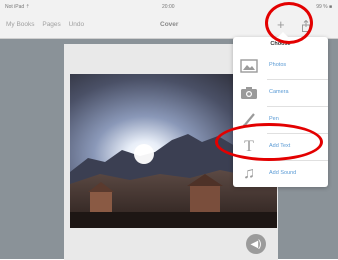 This screenshot has height=260, width=338. What do you see at coordinates (17, 7) in the screenshot?
I see `carrier-label: Not iPad ⇡` at bounding box center [17, 7].